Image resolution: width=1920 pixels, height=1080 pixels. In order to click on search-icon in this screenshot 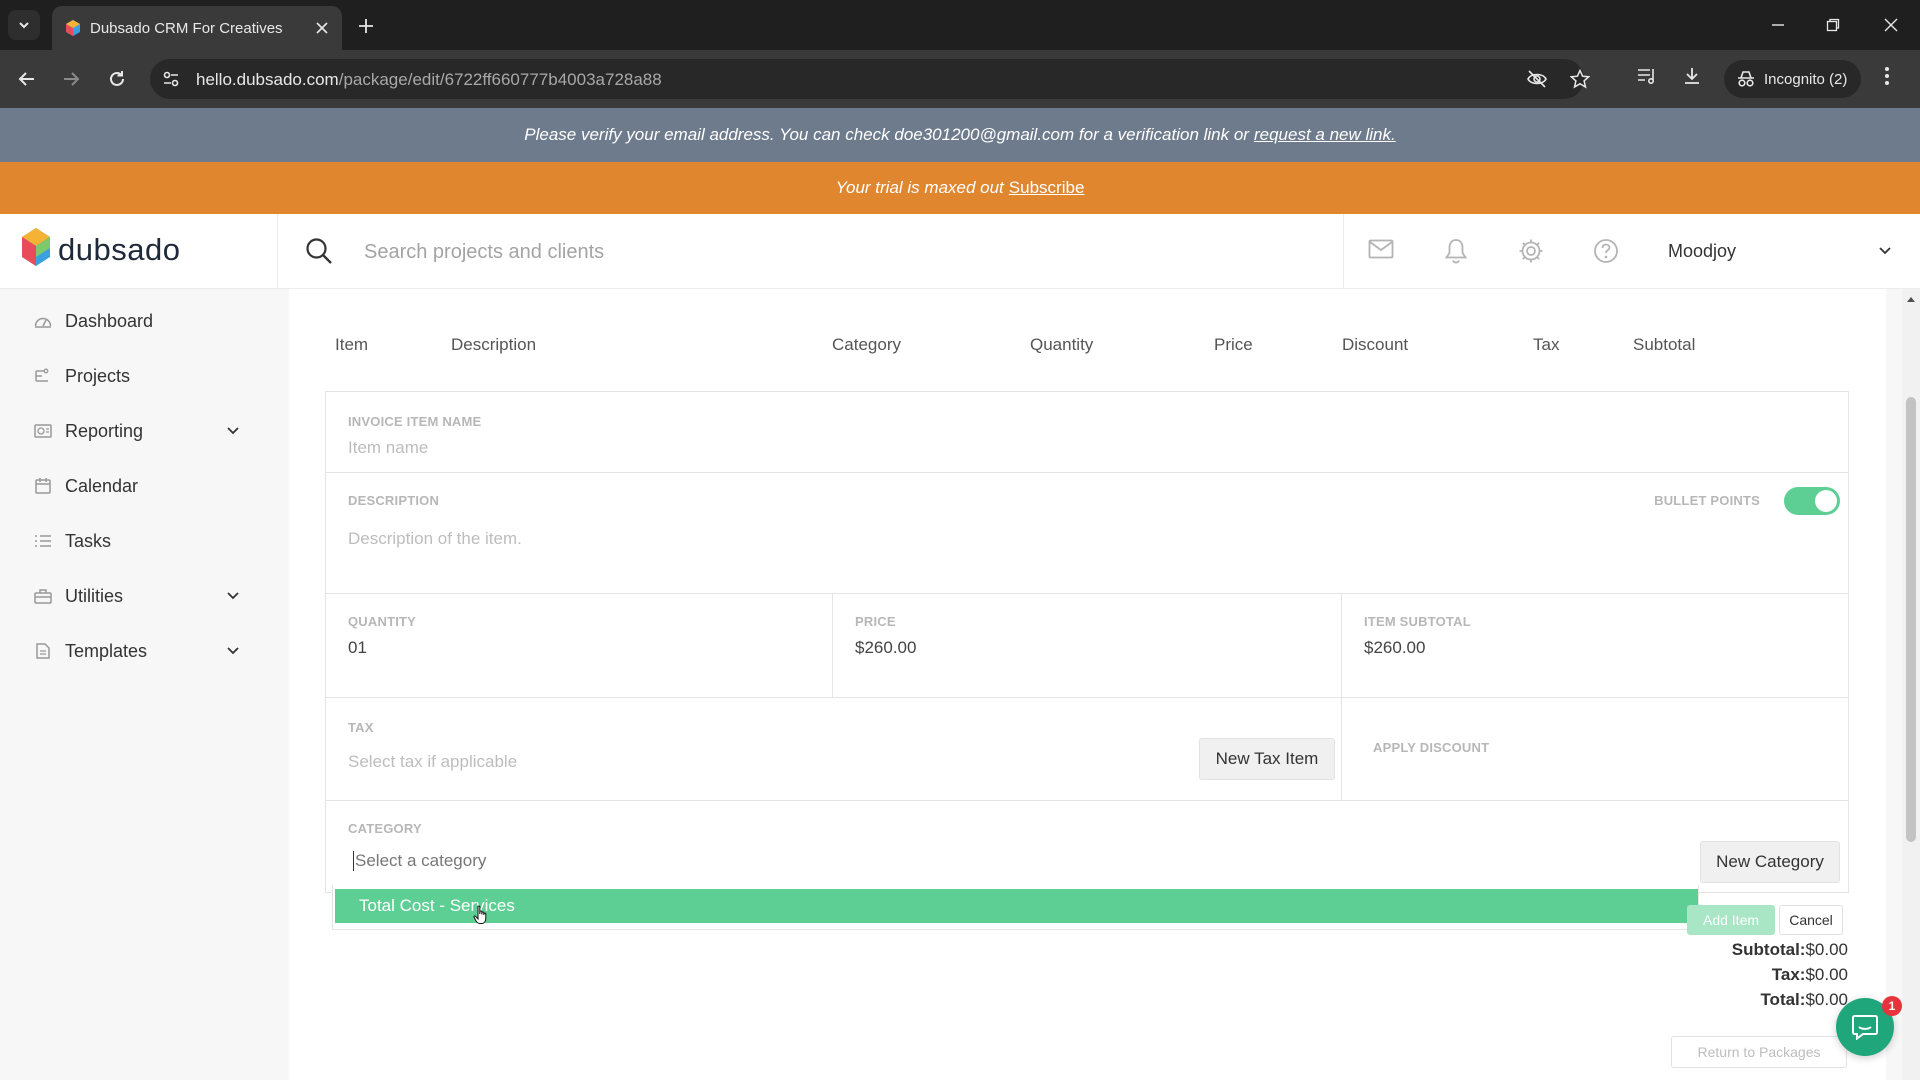, I will do `click(319, 251)`.